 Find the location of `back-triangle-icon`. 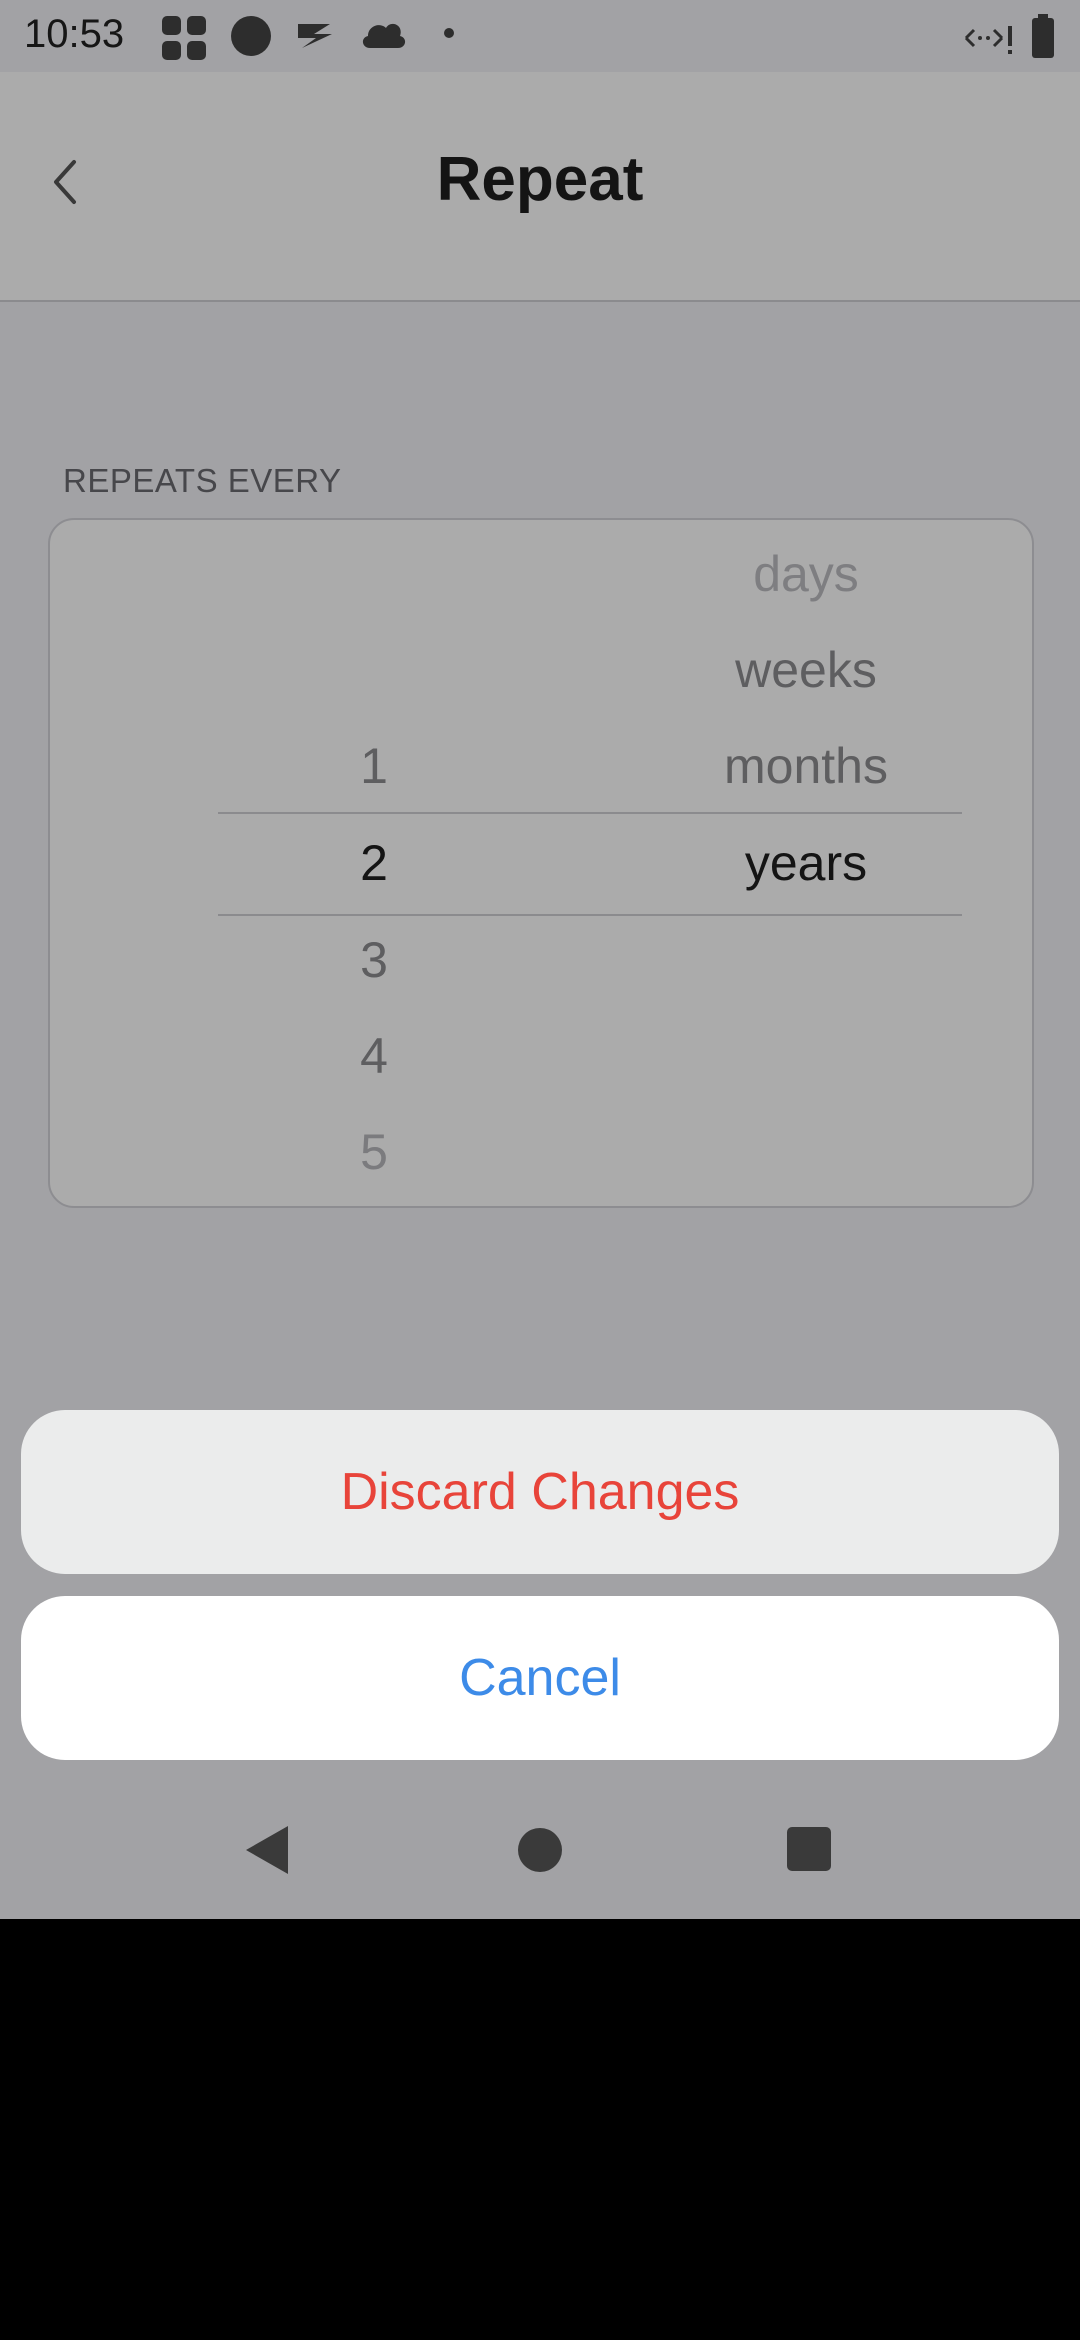

back-triangle-icon is located at coordinates (267, 1852).